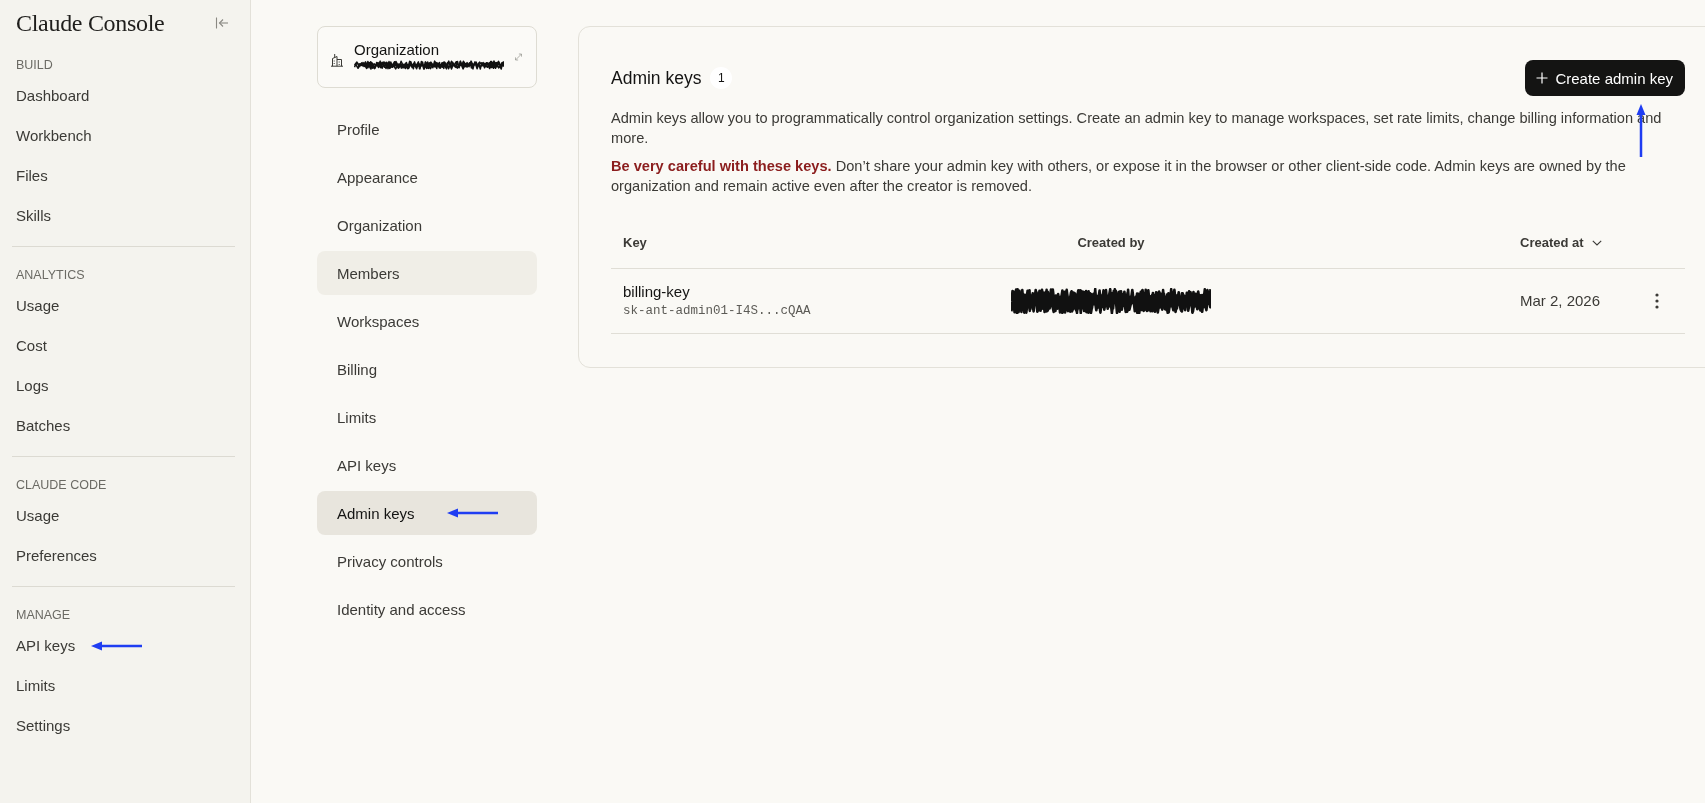  What do you see at coordinates (34, 65) in the screenshot?
I see `section-heading: BUILD` at bounding box center [34, 65].